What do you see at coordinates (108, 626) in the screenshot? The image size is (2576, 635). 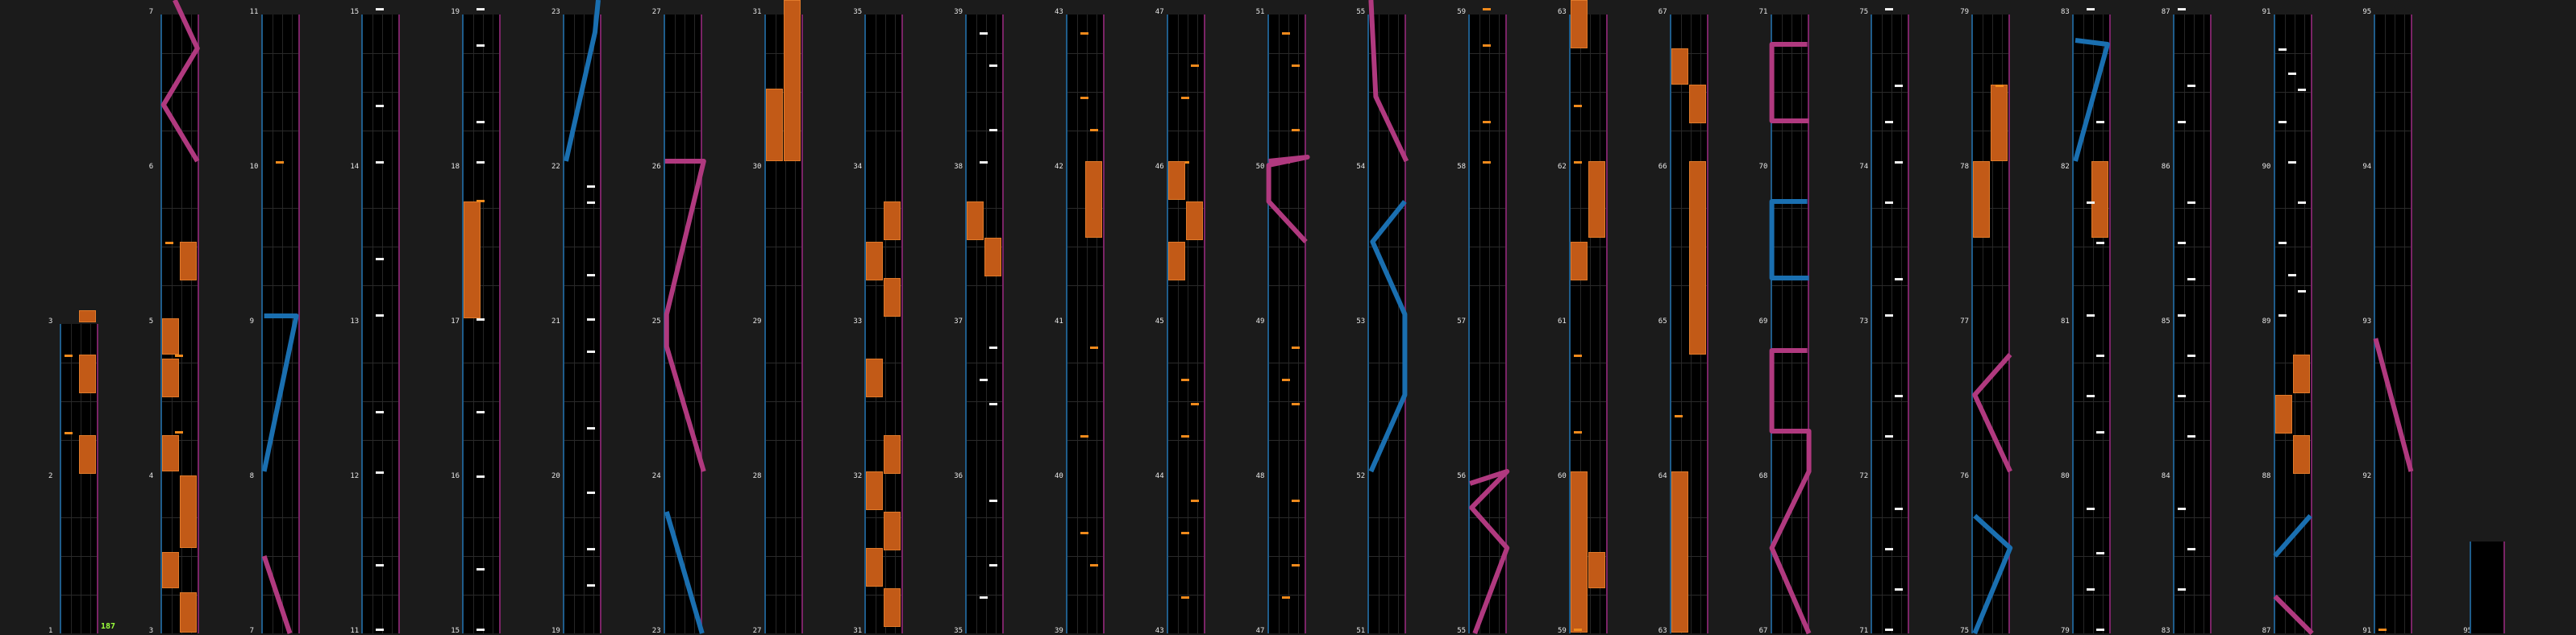 I see `combo-counter: 187` at bounding box center [108, 626].